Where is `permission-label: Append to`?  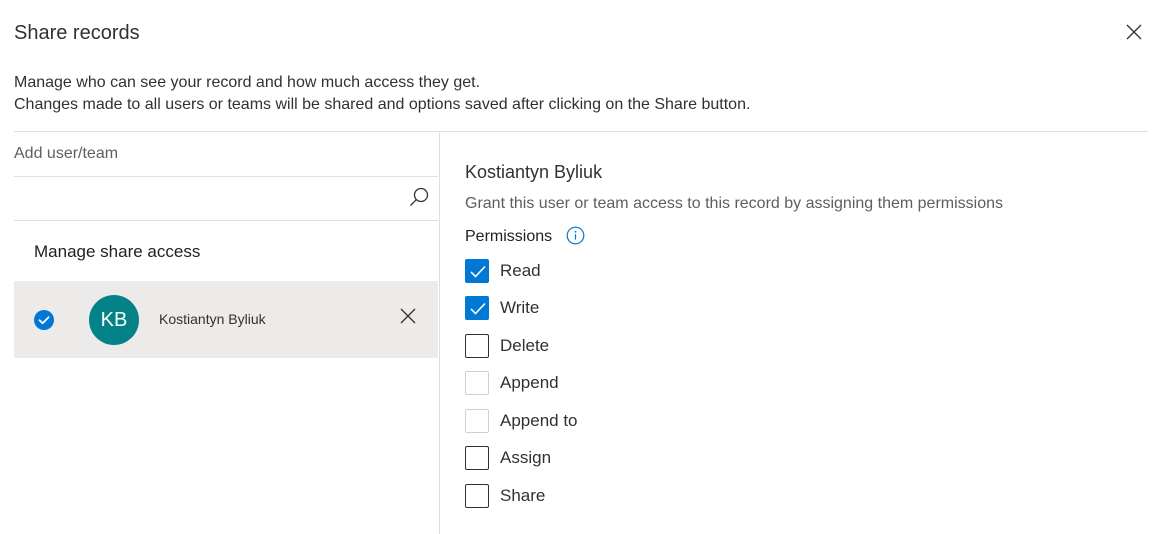
permission-label: Append to is located at coordinates (539, 420).